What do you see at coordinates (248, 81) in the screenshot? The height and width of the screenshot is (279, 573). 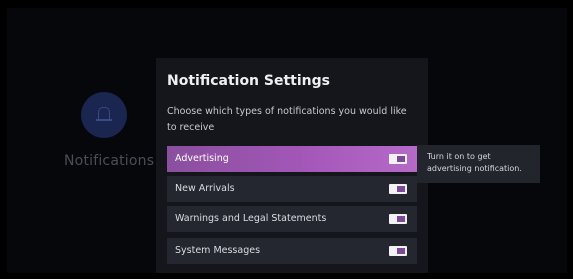 I see `dialog-title: Notification Settings` at bounding box center [248, 81].